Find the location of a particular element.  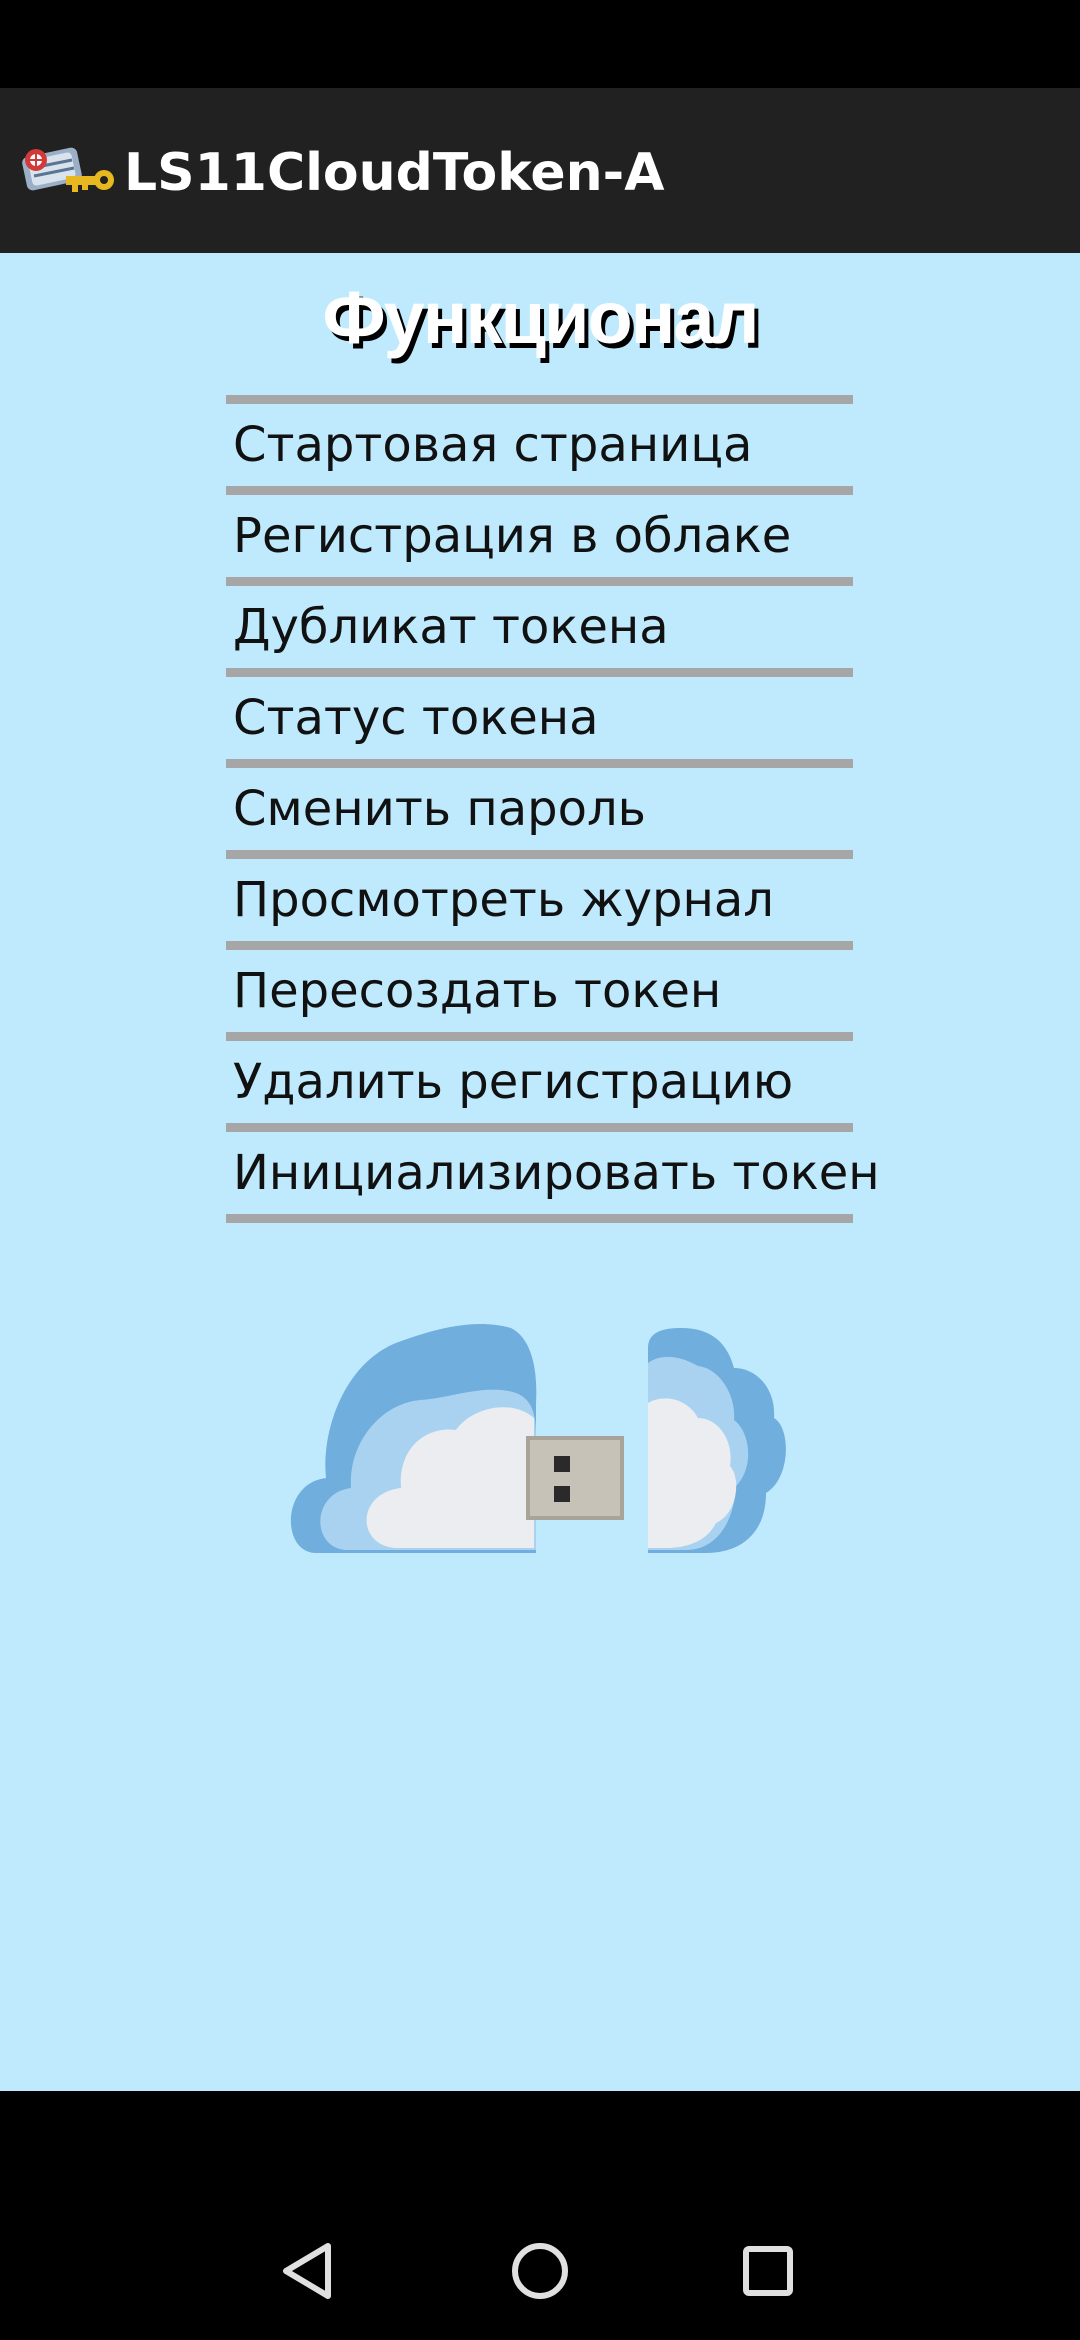

menu-item-label: Удалить регистрацию is located at coordinates (513, 1082).